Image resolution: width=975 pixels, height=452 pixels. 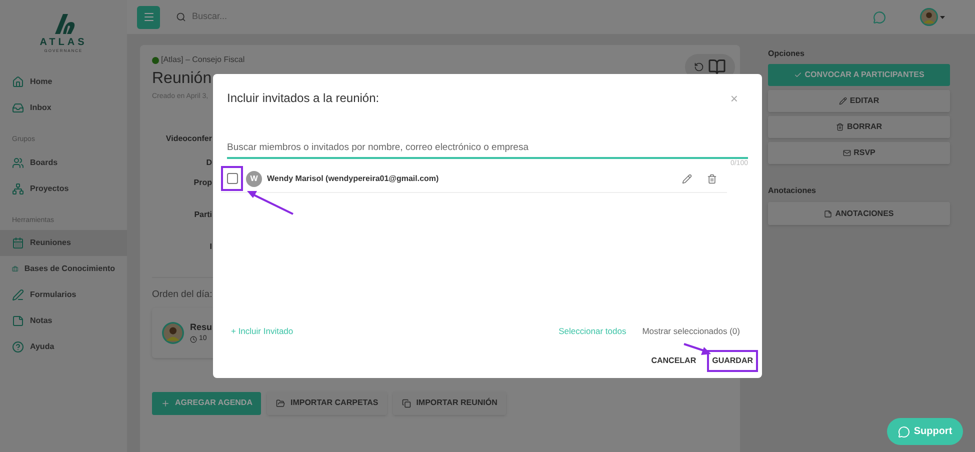 I want to click on field-label: I, so click(x=211, y=246).